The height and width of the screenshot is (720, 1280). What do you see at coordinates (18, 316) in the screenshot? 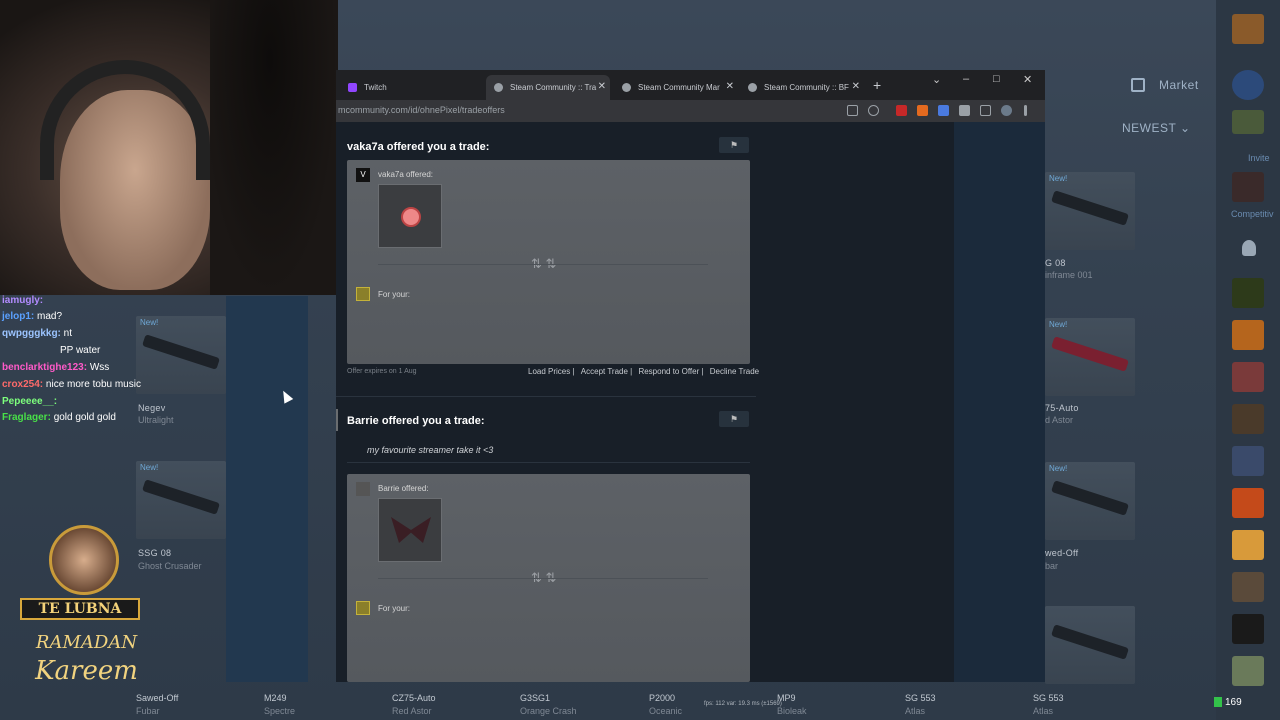
I see `chat-username: jelop1:` at bounding box center [18, 316].